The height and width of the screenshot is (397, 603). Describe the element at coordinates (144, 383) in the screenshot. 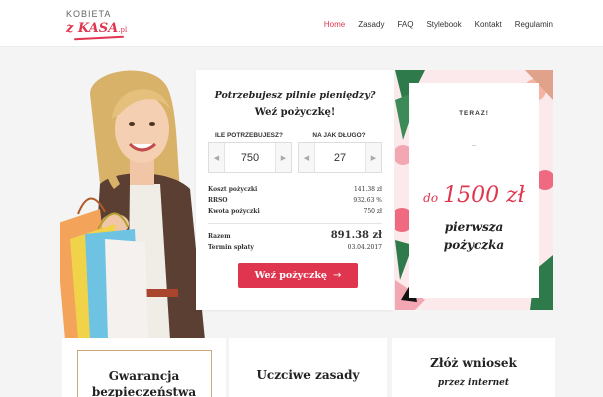

I see `feature-guarantee-title: Gwarancja bezpieczeństwa` at that location.